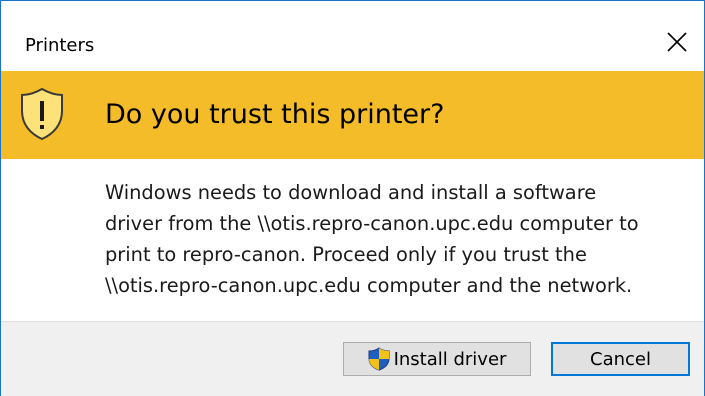  I want to click on banner-heading: Do you trust this printer?, so click(275, 114).